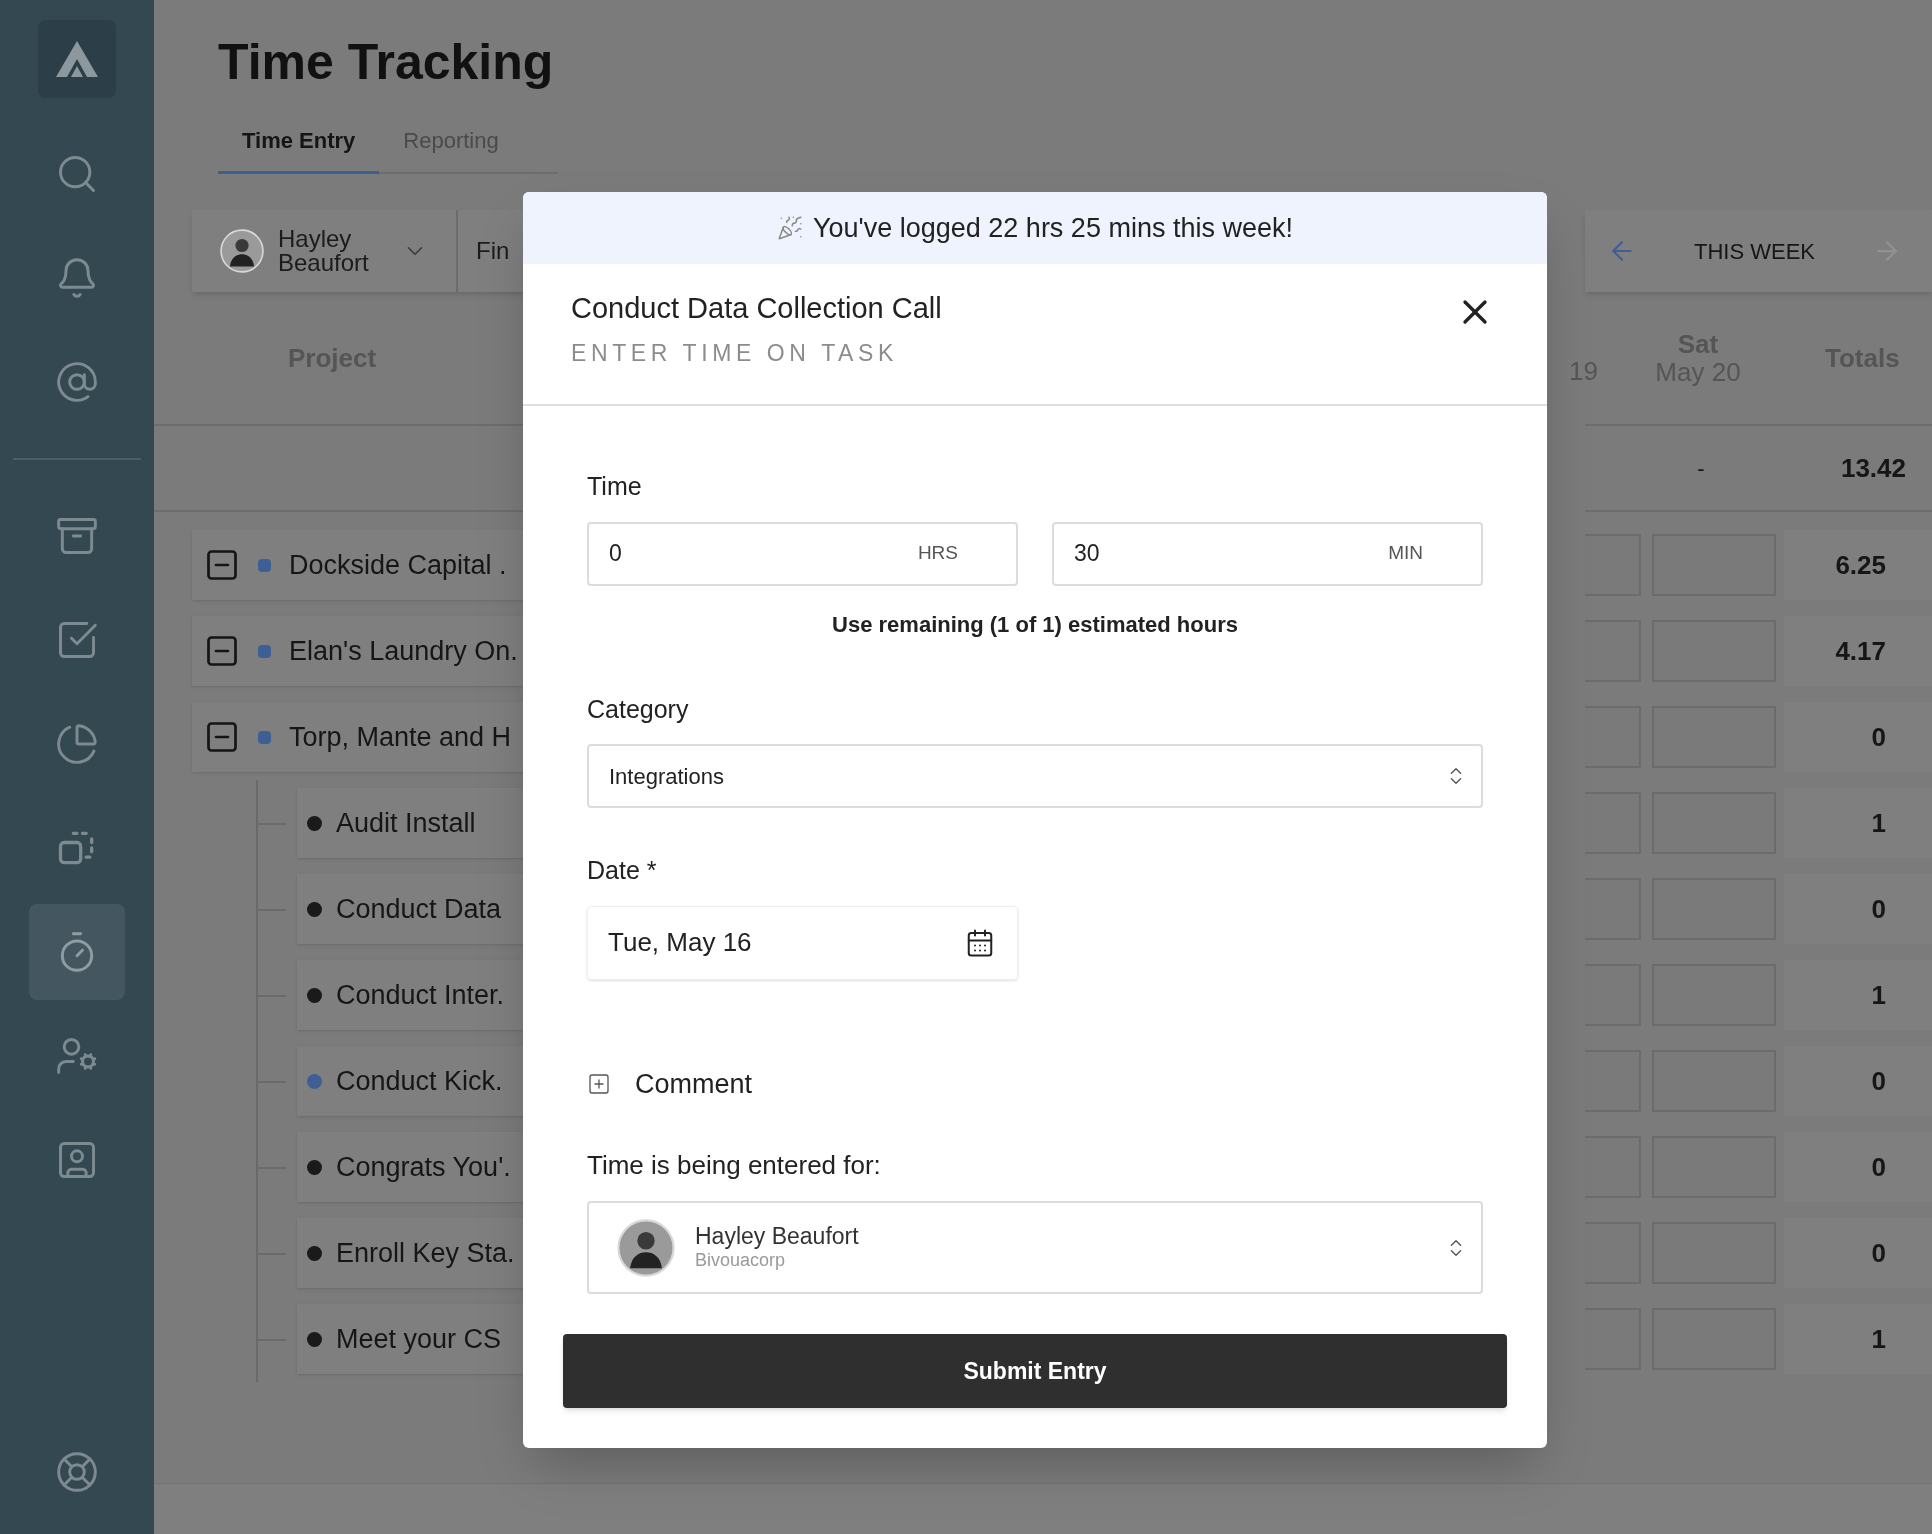 This screenshot has height=1534, width=1932. Describe the element at coordinates (1035, 624) in the screenshot. I see `use-remaining-link: Use remaining (1 of 1) estimated hours` at that location.